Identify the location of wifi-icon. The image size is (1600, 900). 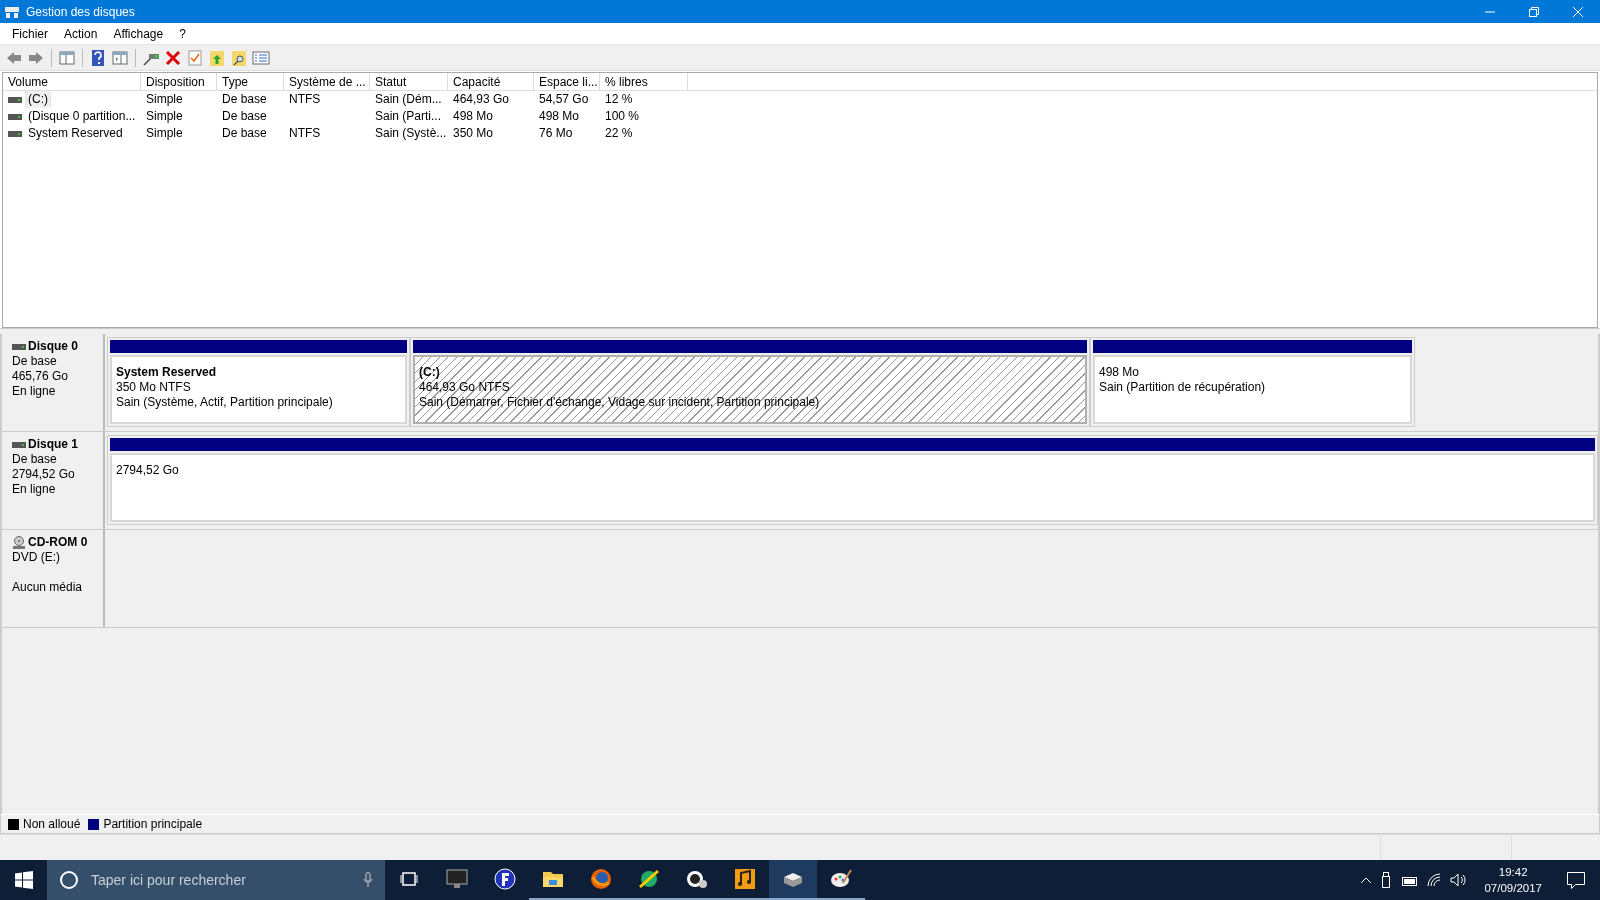
(1434, 880).